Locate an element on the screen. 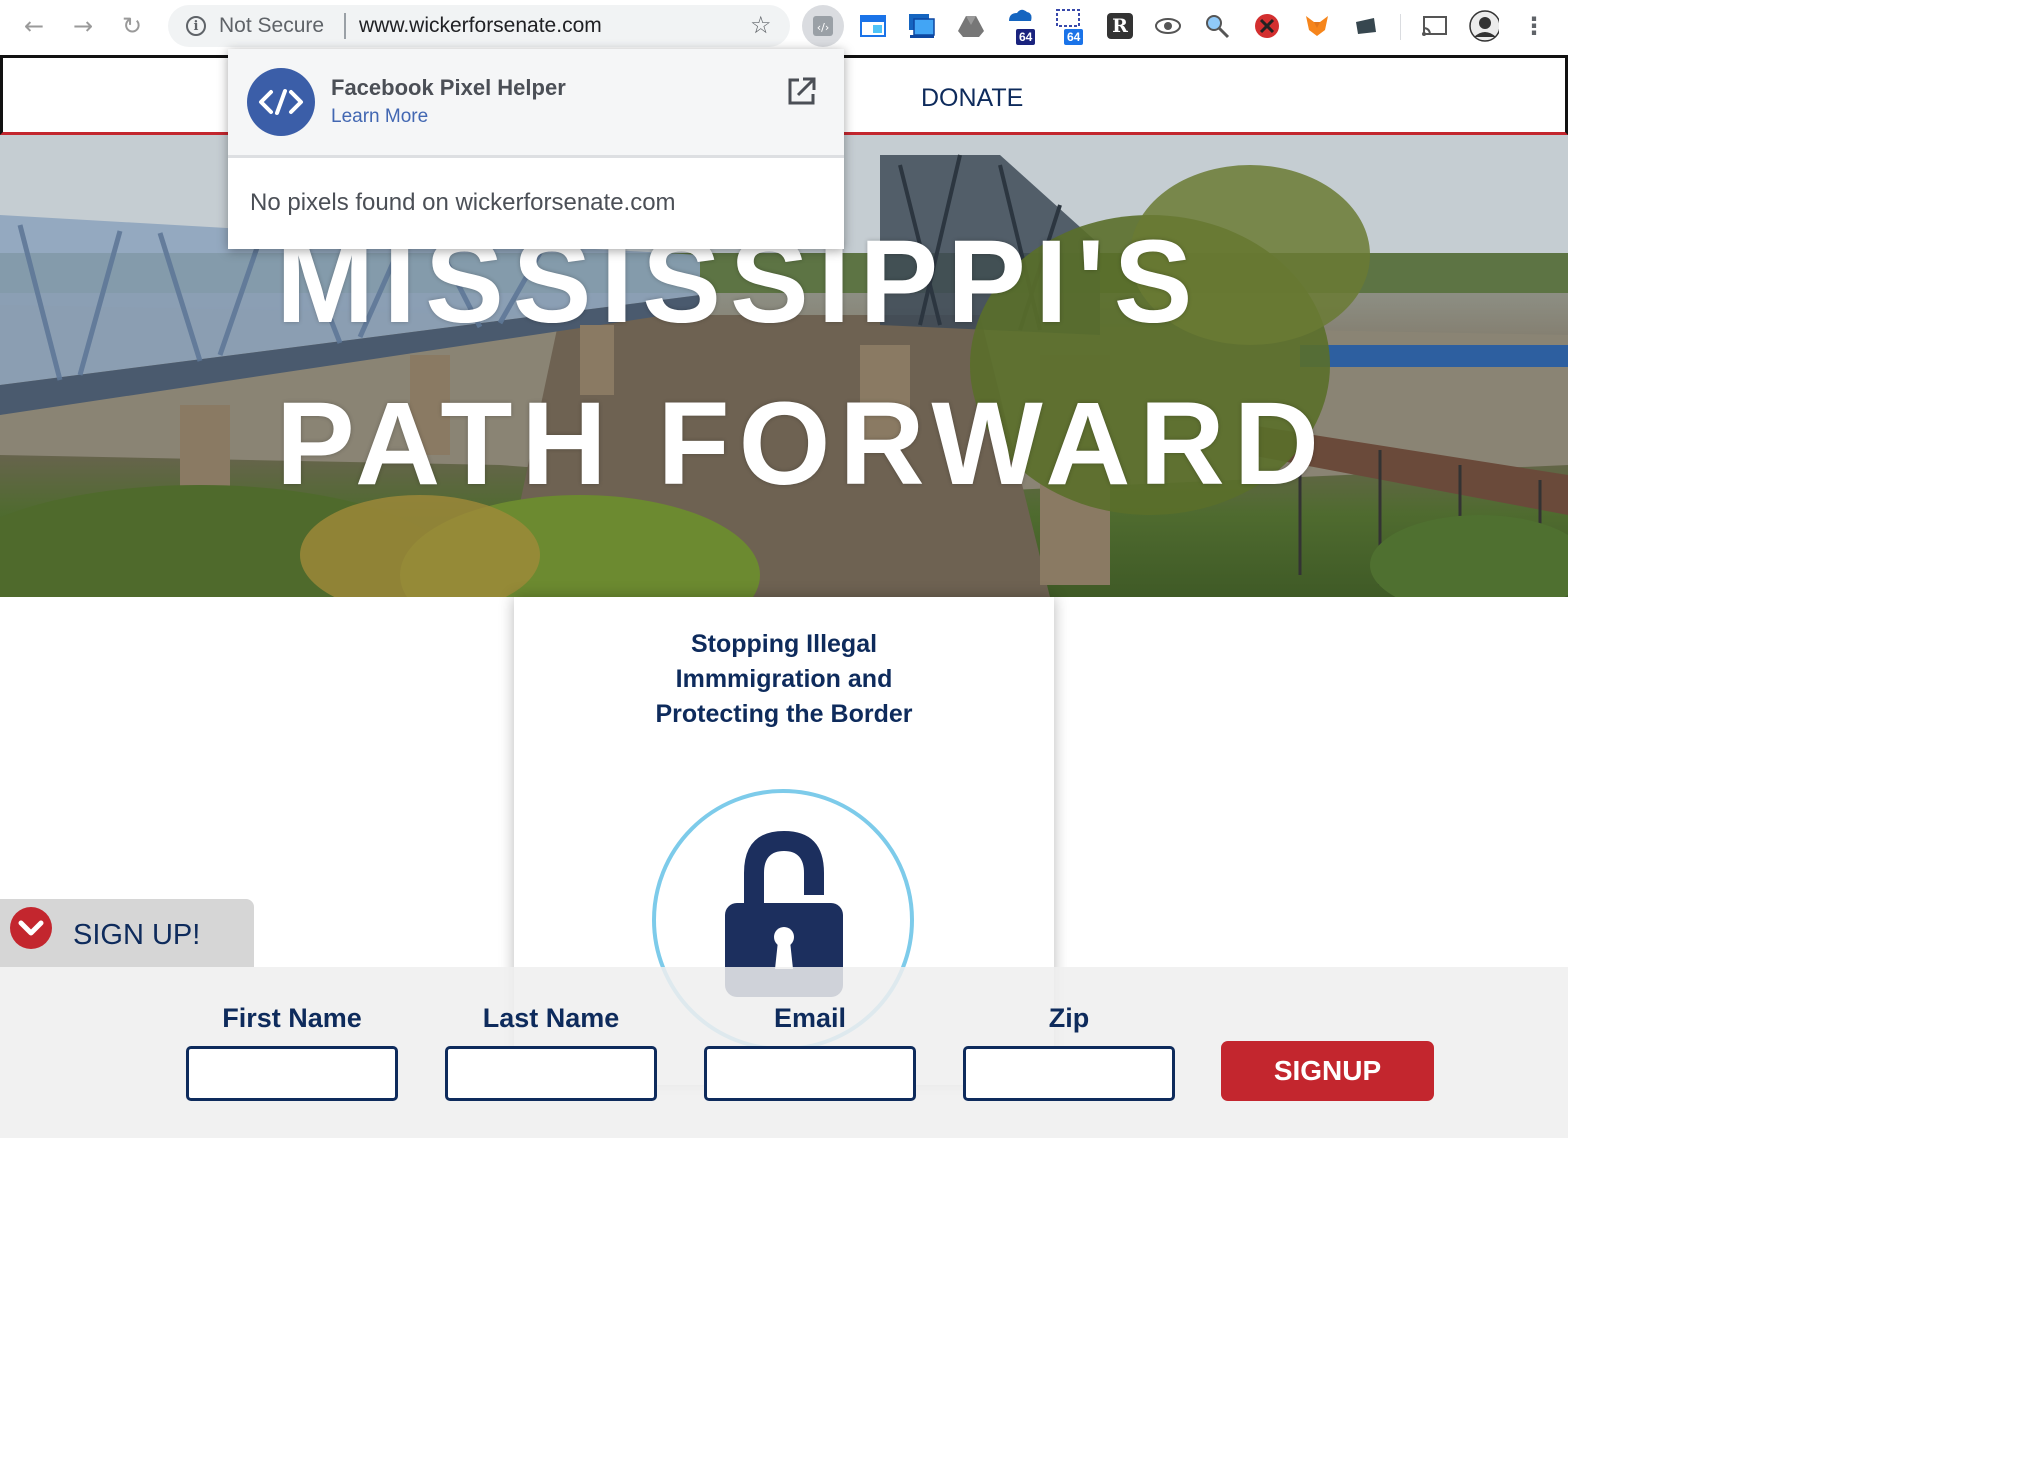 This screenshot has width=2036, height=1478. screen-capture-icon is located at coordinates (922, 26).